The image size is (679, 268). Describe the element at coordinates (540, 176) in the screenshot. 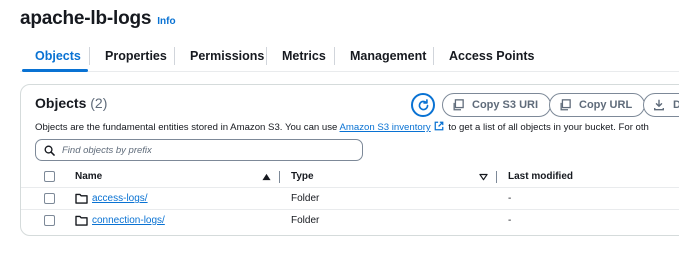

I see `column-header-last-modified: Last modified` at that location.